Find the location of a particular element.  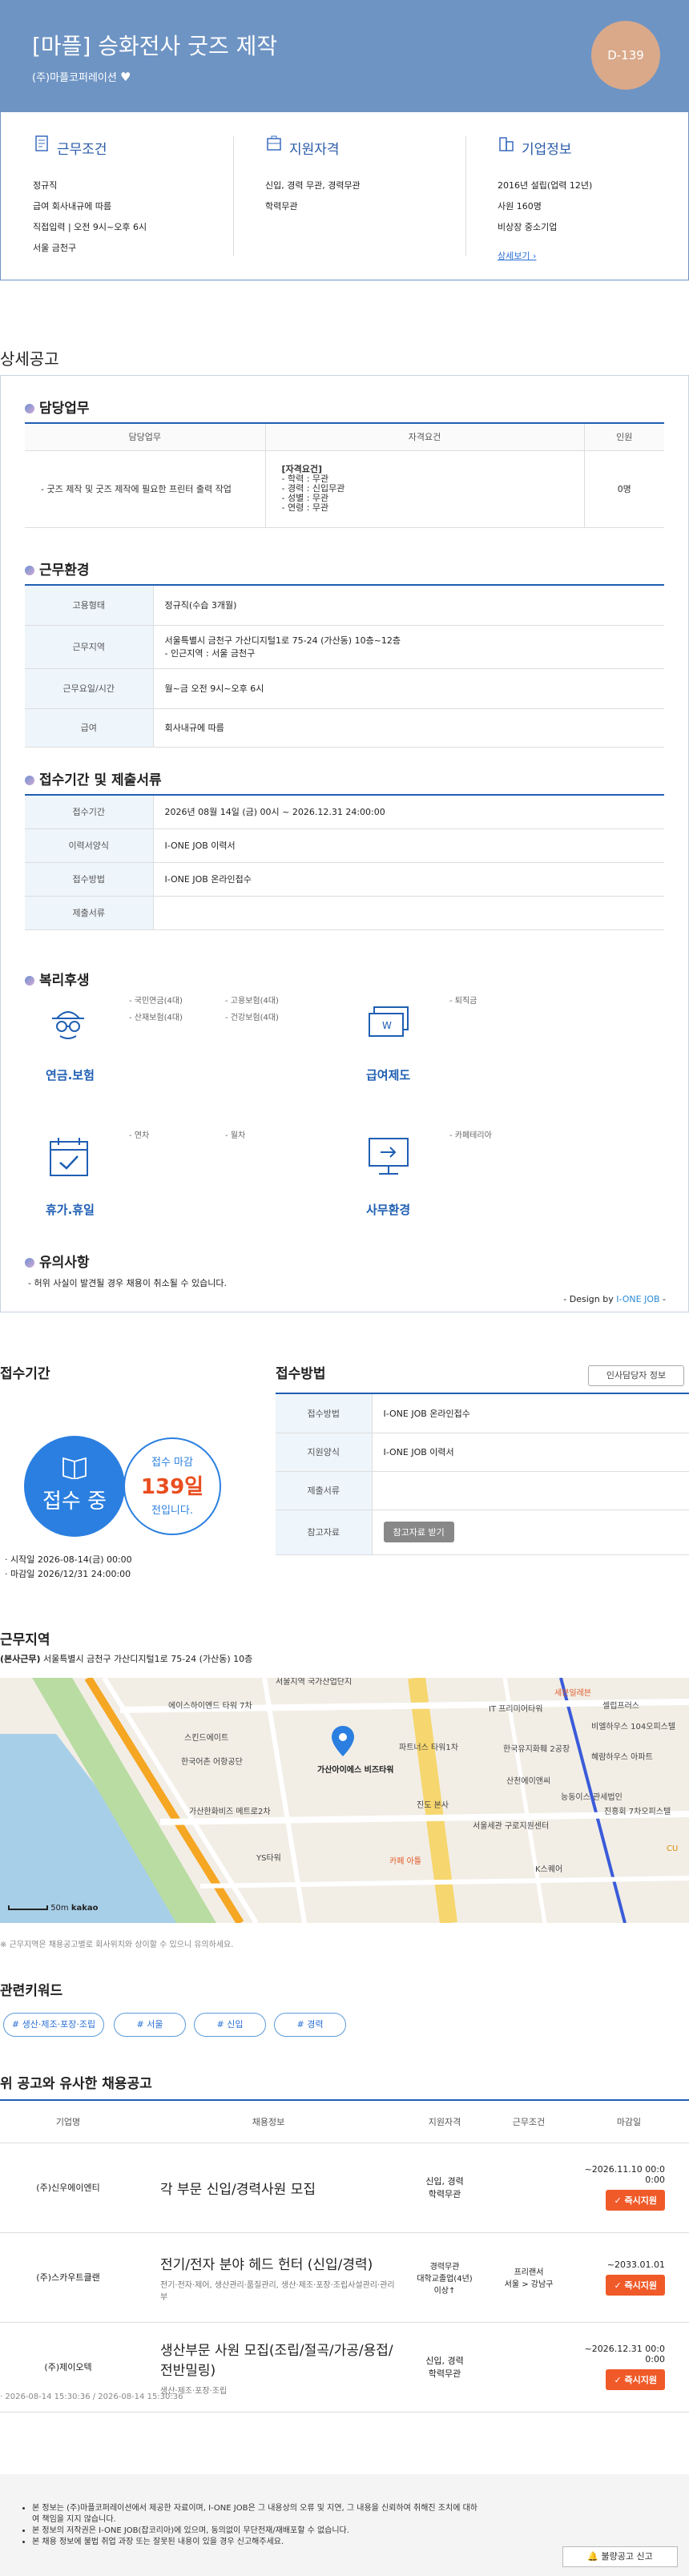

map-pin-icon is located at coordinates (343, 1741).